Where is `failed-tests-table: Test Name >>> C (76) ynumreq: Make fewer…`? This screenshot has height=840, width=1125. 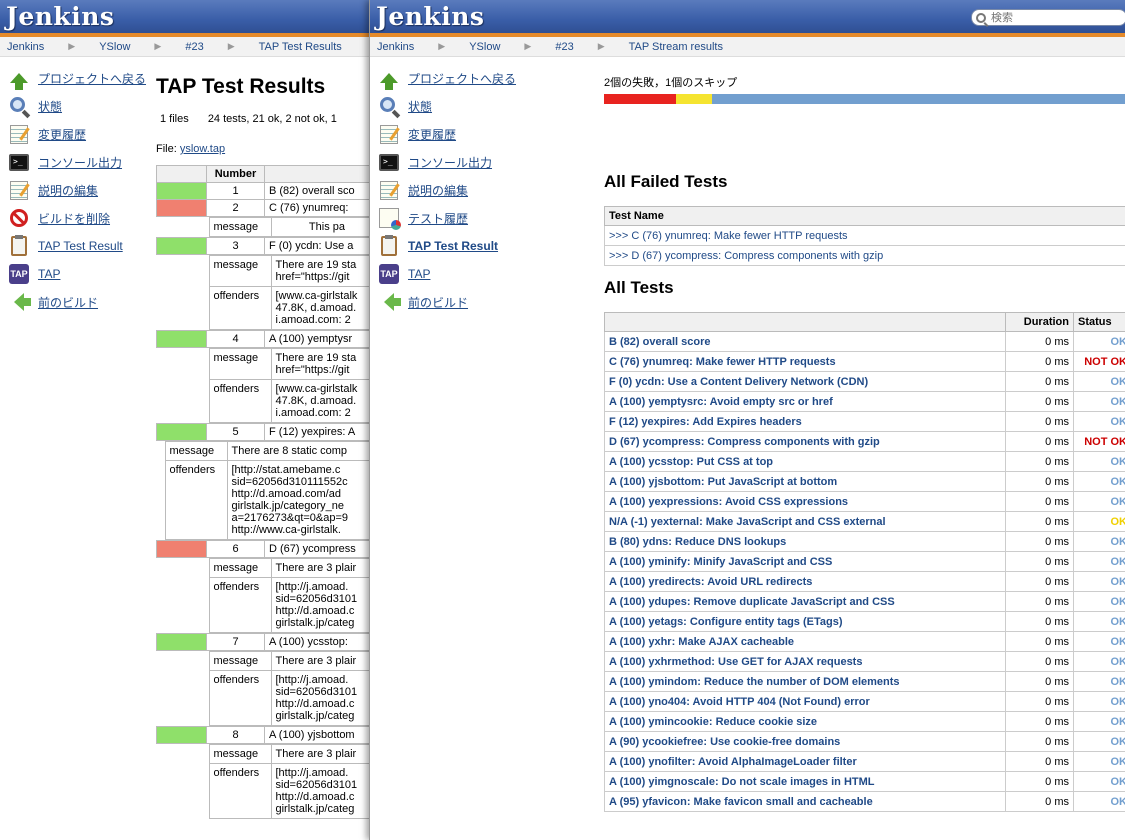
failed-tests-table: Test Name >>> C (76) ynumreq: Make fewer… is located at coordinates (864, 236).